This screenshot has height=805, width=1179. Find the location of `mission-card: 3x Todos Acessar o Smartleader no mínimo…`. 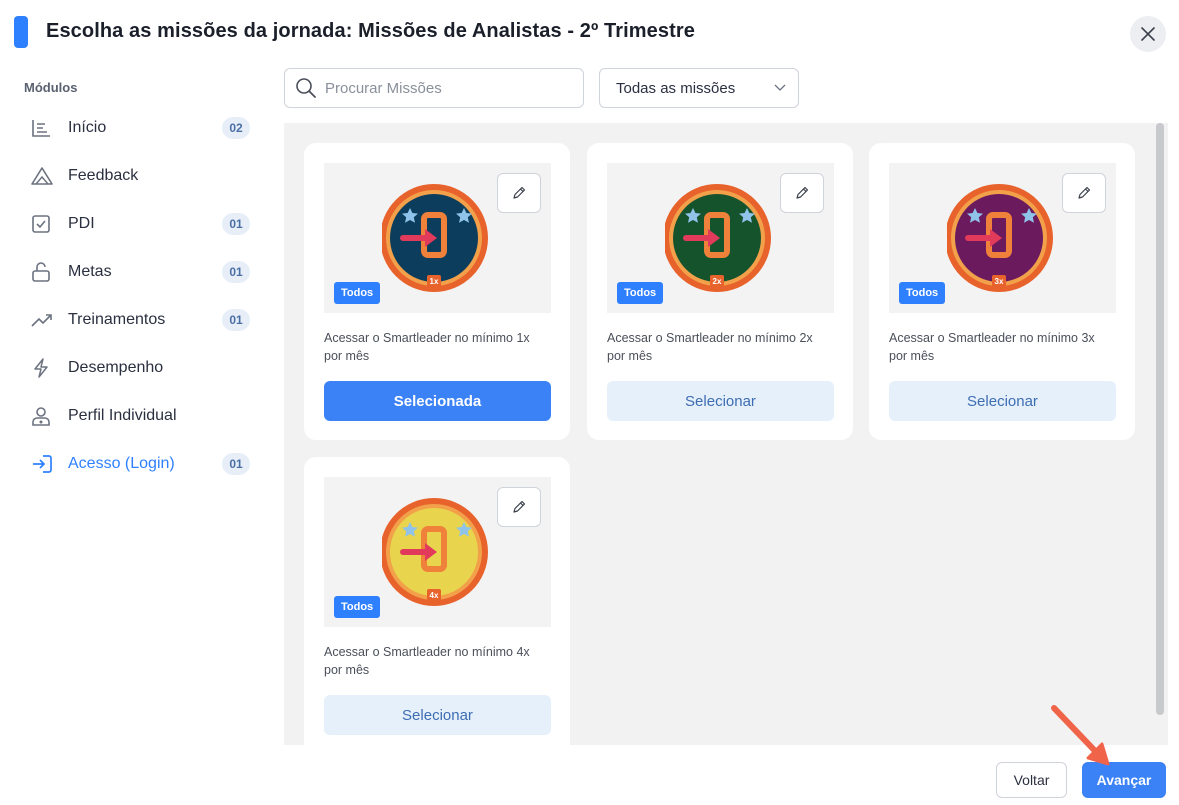

mission-card: 3x Todos Acessar o Smartleader no mínimo… is located at coordinates (1002, 291).